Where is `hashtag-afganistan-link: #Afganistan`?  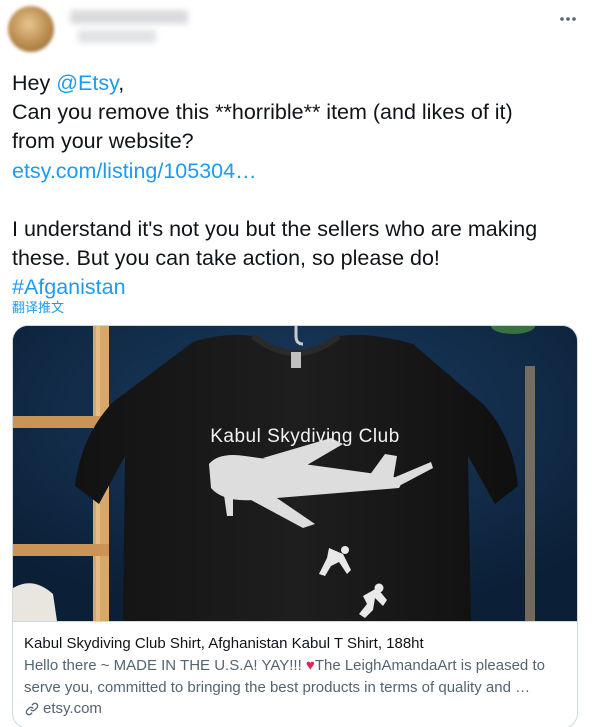
hashtag-afganistan-link: #Afganistan is located at coordinates (299, 287).